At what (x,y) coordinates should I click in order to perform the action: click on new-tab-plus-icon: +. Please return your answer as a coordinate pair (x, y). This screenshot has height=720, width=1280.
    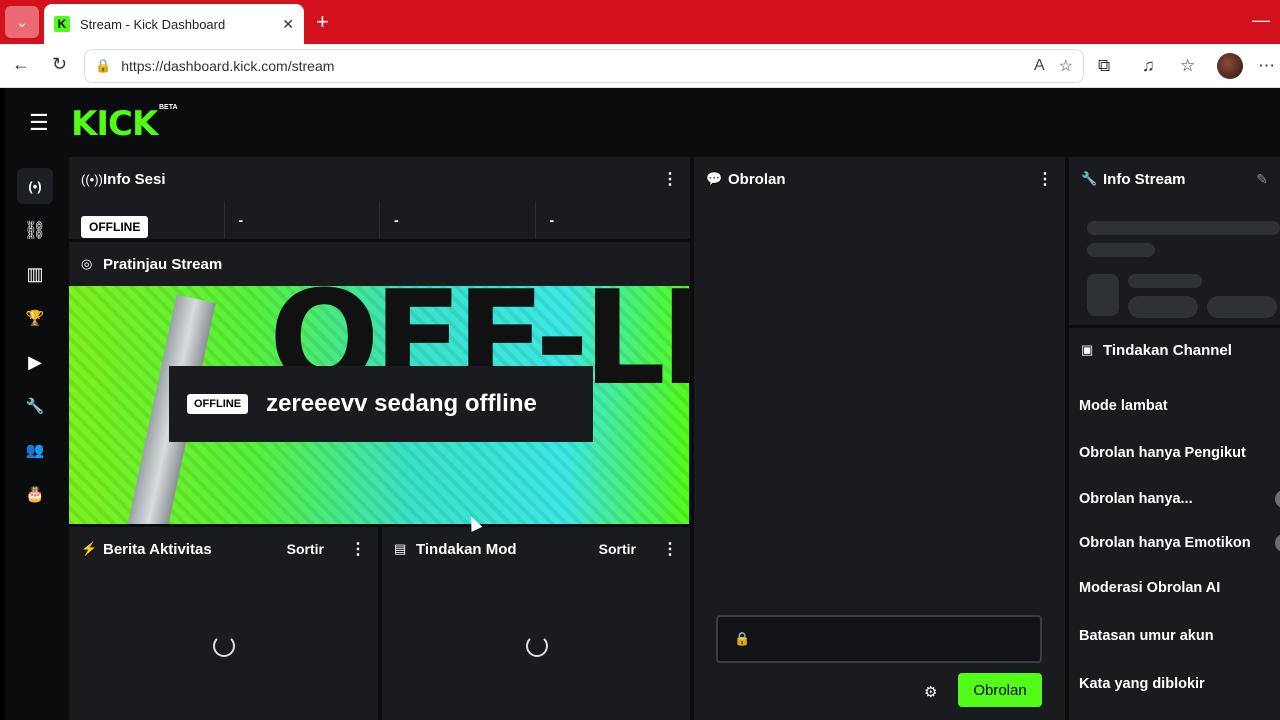
    Looking at the image, I should click on (322, 22).